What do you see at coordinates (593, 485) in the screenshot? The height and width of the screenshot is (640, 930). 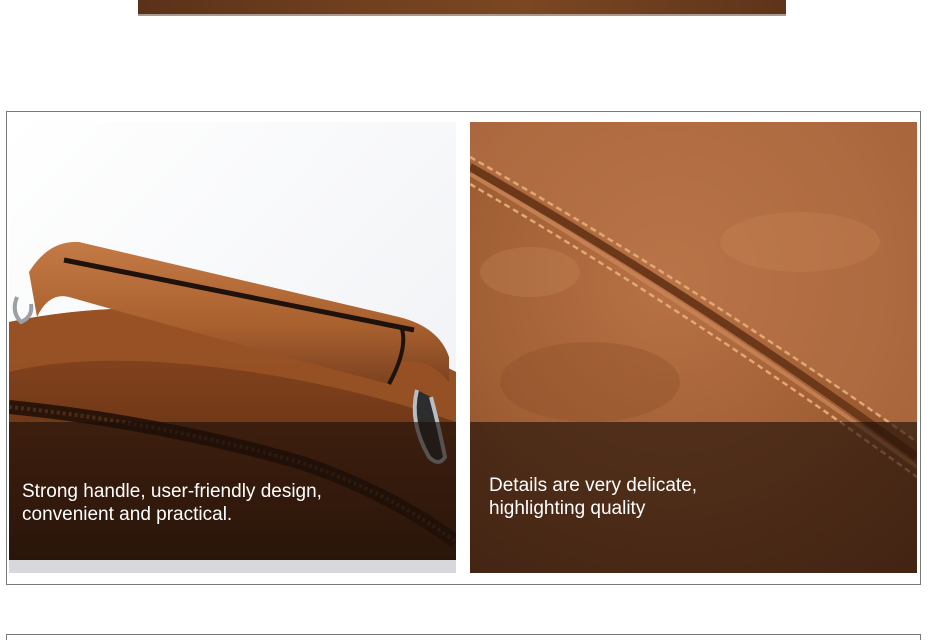 I see `caption-line: Details are very delicate,` at bounding box center [593, 485].